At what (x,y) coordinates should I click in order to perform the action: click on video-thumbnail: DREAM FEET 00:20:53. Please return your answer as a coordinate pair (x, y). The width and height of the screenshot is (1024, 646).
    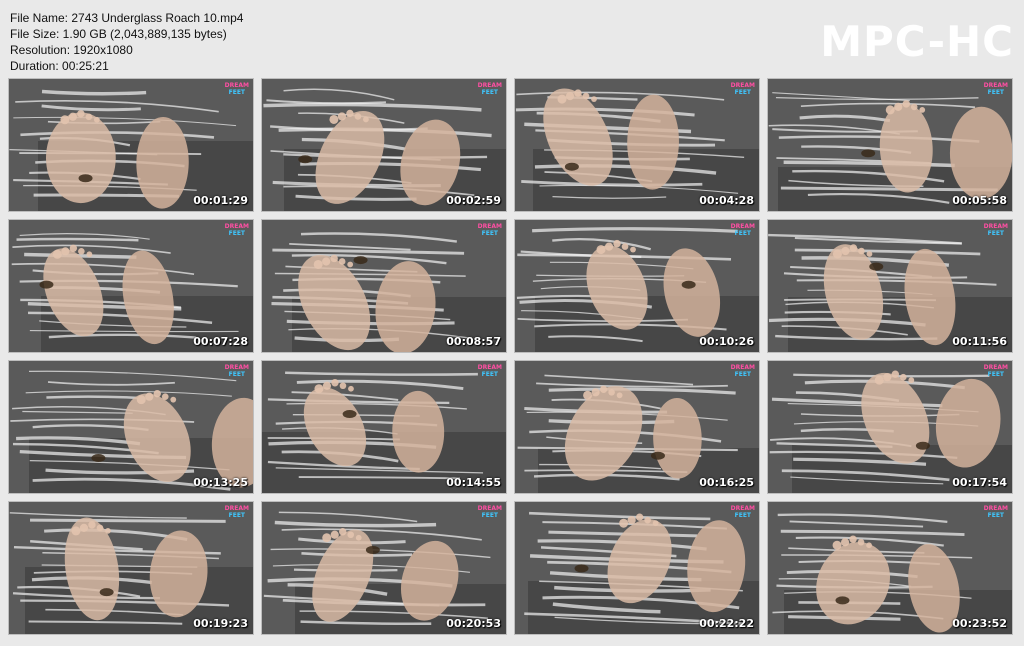
    Looking at the image, I should click on (384, 568).